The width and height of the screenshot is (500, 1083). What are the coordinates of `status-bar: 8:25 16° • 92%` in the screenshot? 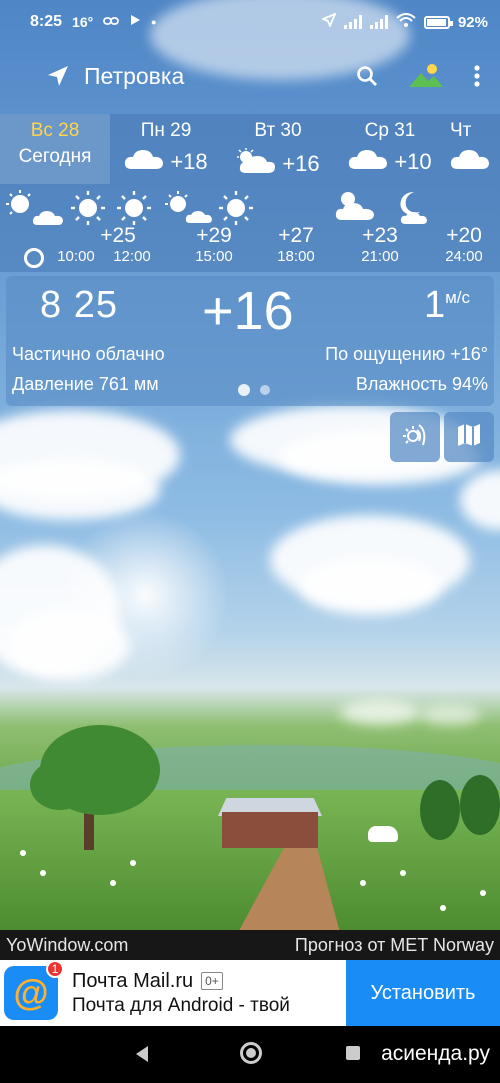 It's located at (250, 22).